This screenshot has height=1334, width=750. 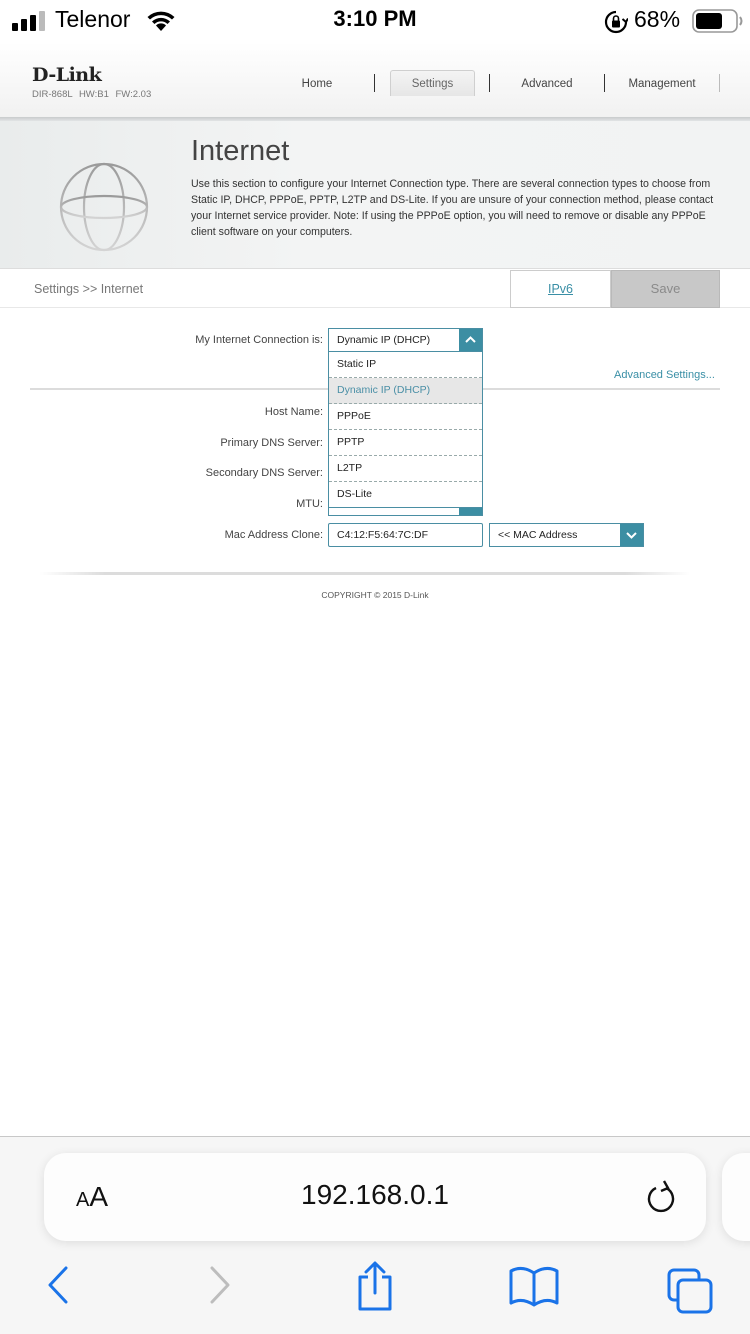 What do you see at coordinates (709, 21) in the screenshot?
I see `battery-level` at bounding box center [709, 21].